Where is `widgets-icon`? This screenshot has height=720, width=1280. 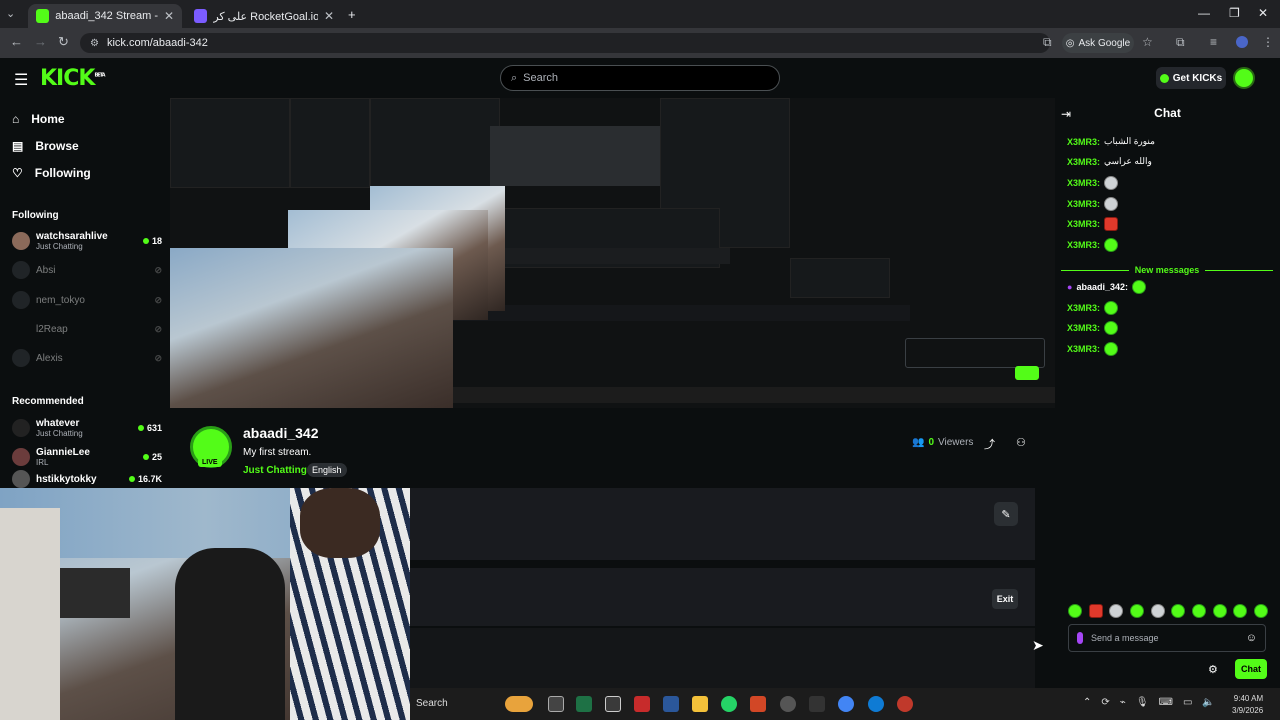 widgets-icon is located at coordinates (519, 704).